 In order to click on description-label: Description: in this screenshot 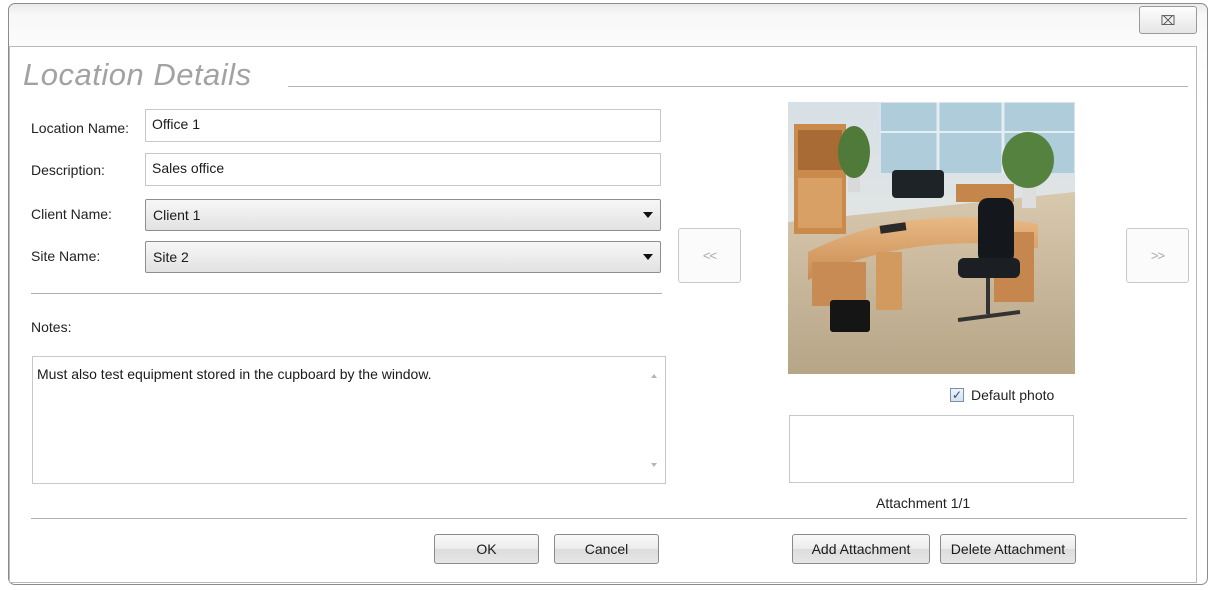, I will do `click(68, 170)`.